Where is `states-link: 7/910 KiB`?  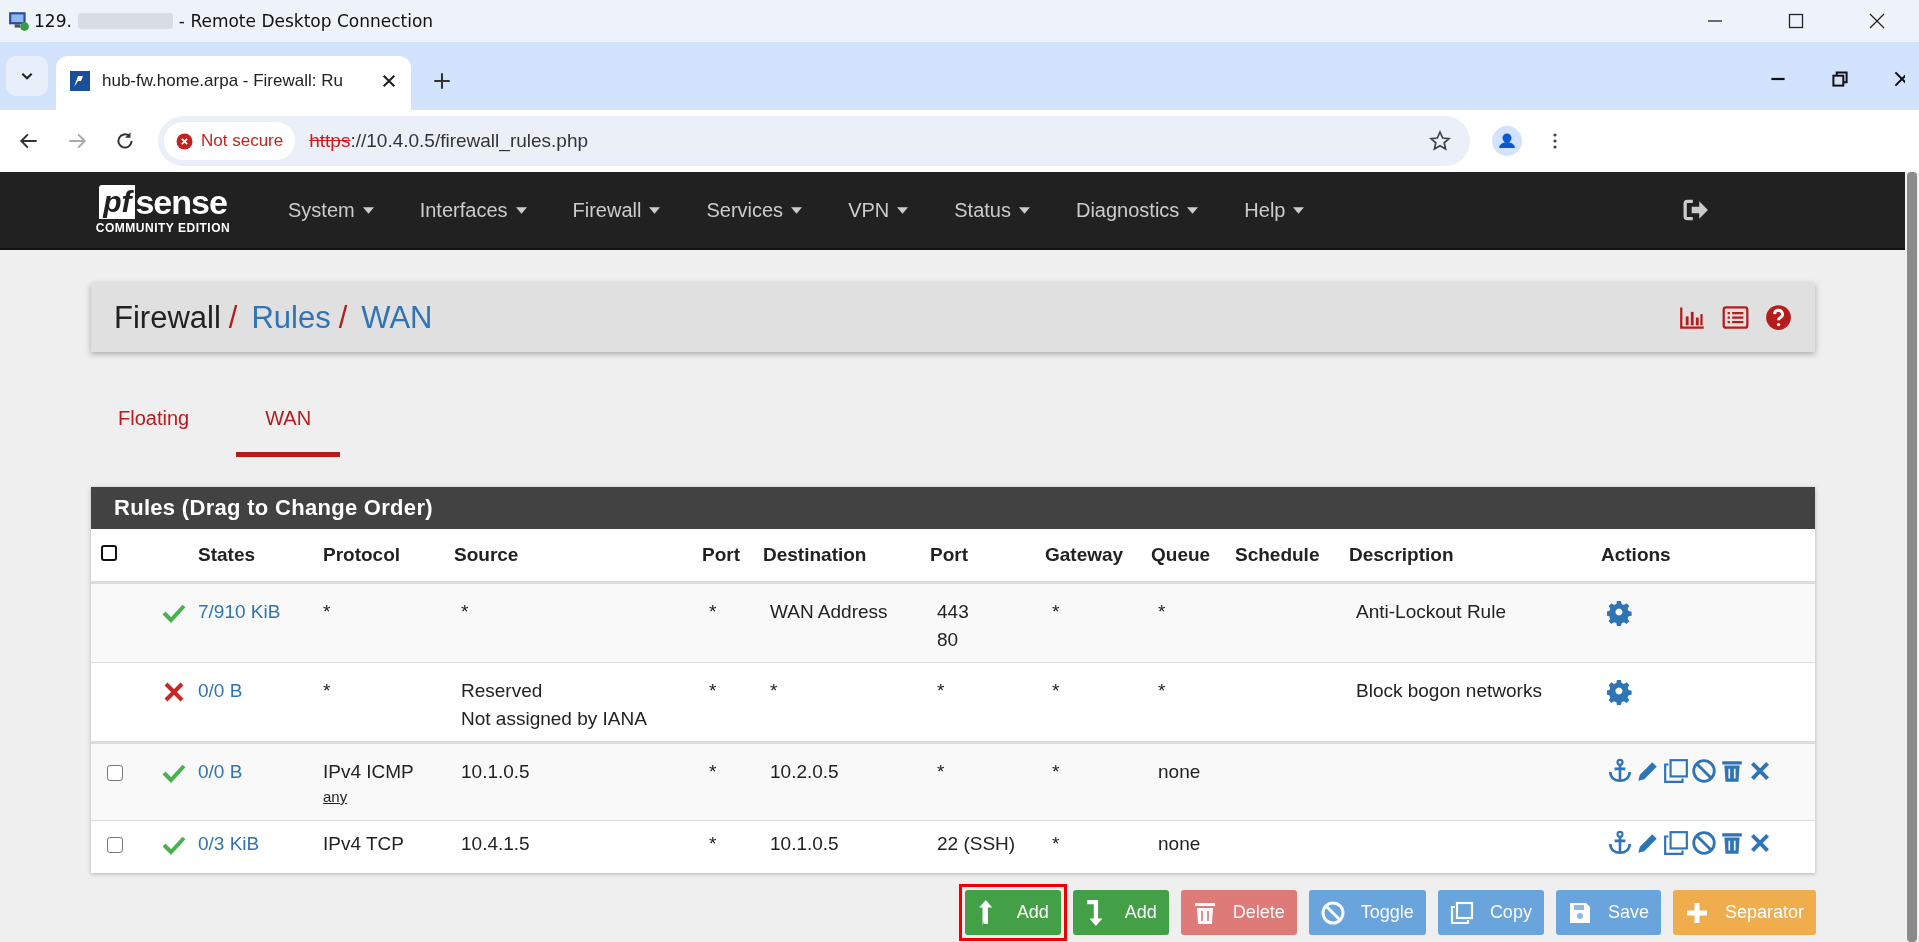
states-link: 7/910 KiB is located at coordinates (239, 611).